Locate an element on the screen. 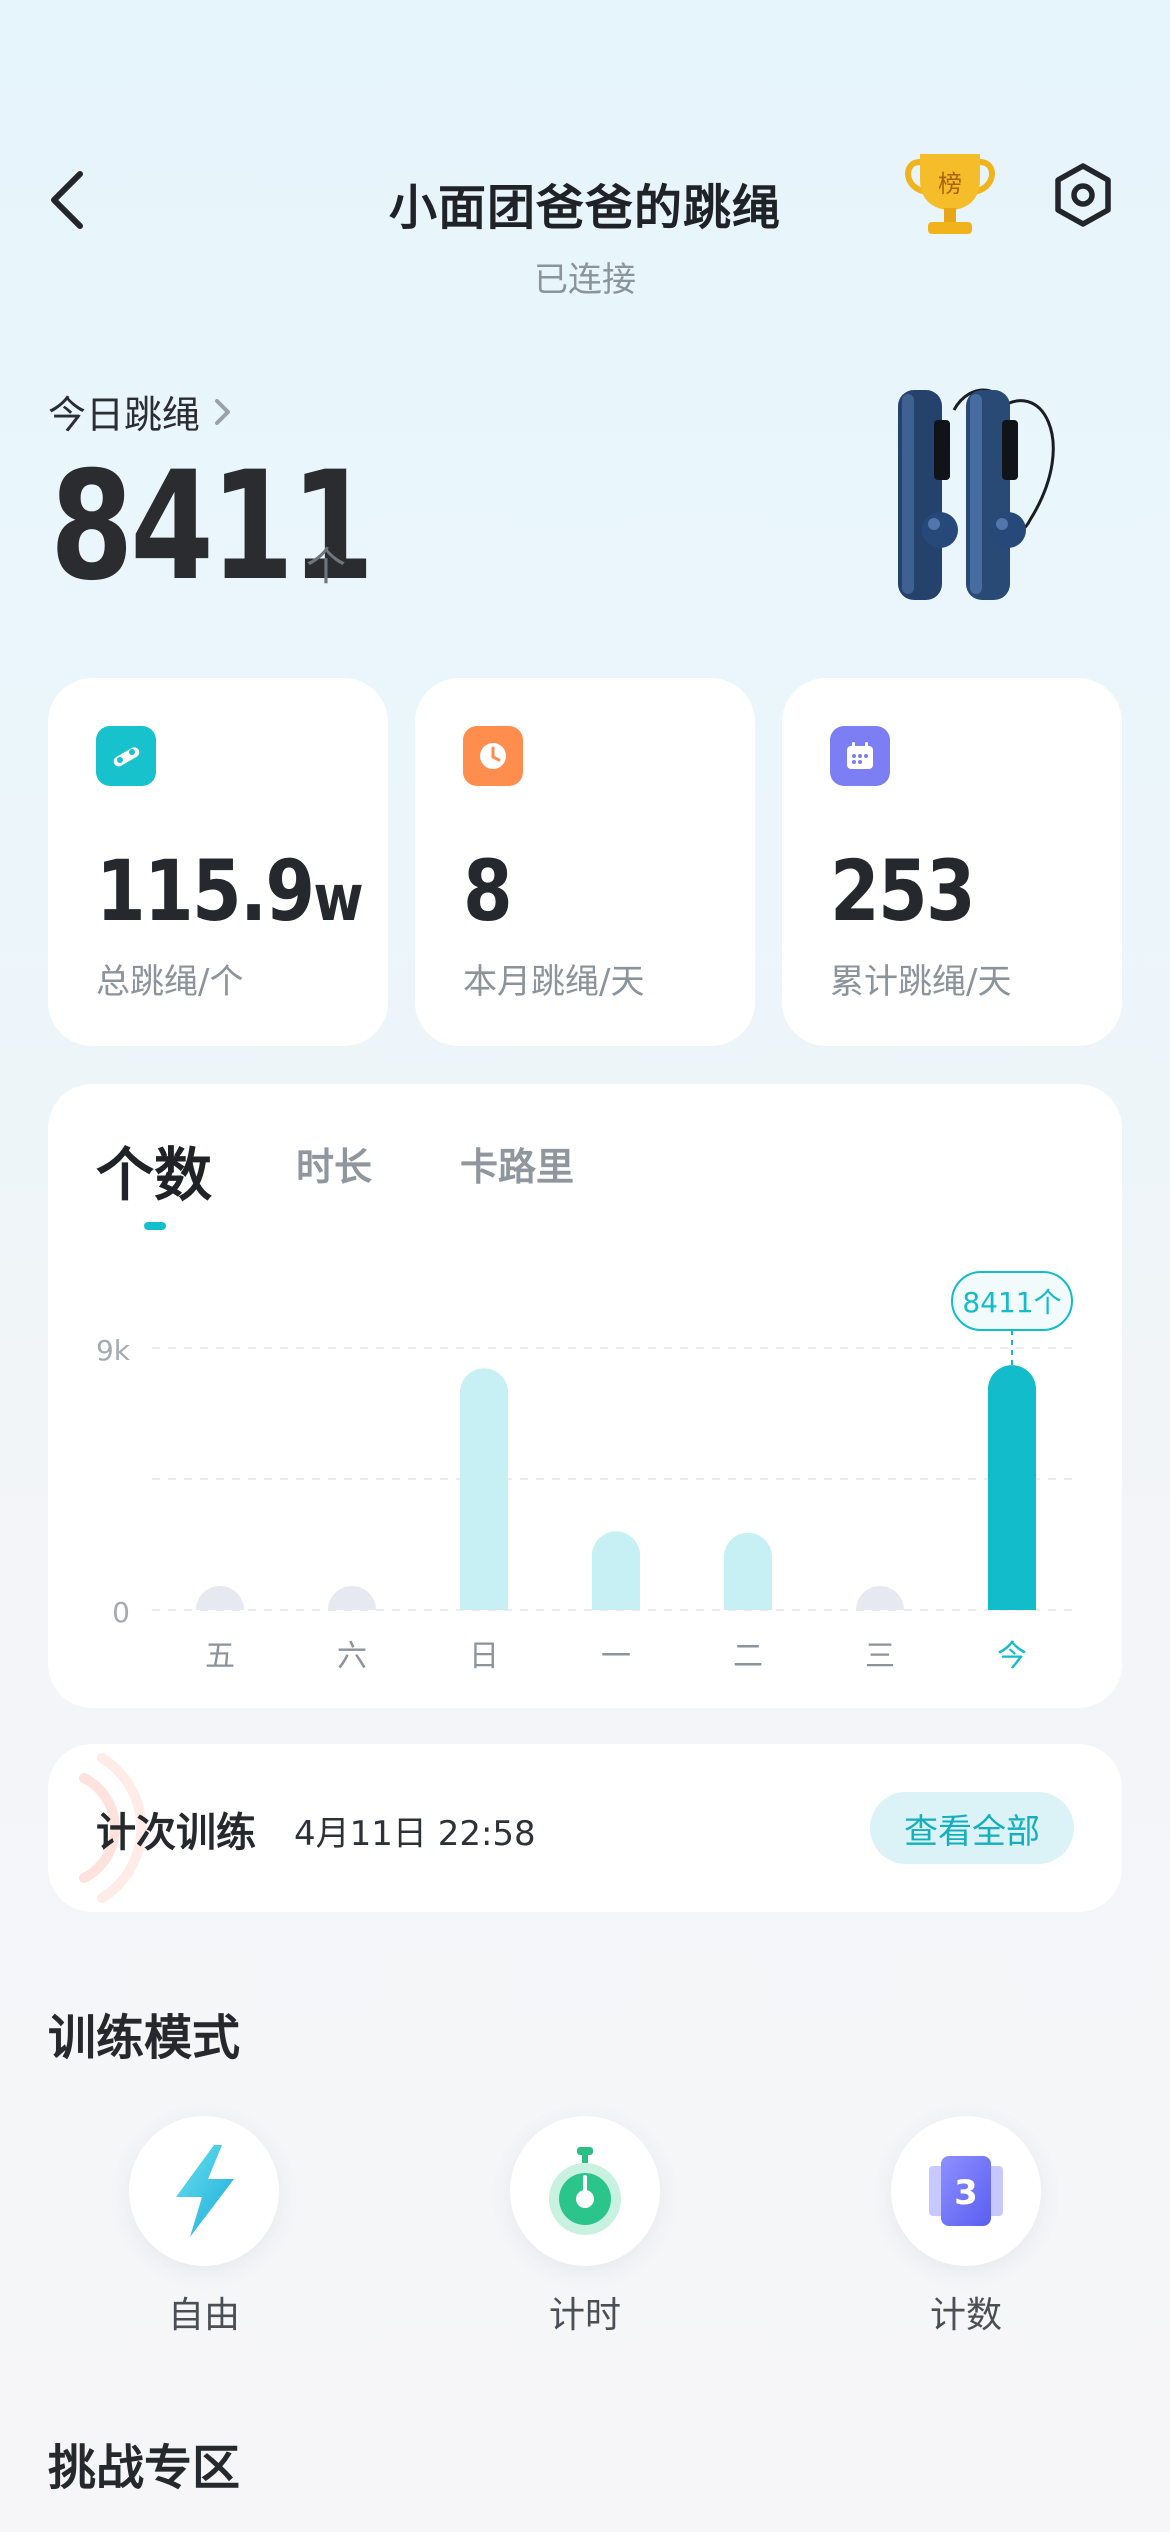 The width and height of the screenshot is (1170, 2532). view-all-button: 查看全部 is located at coordinates (972, 1828).